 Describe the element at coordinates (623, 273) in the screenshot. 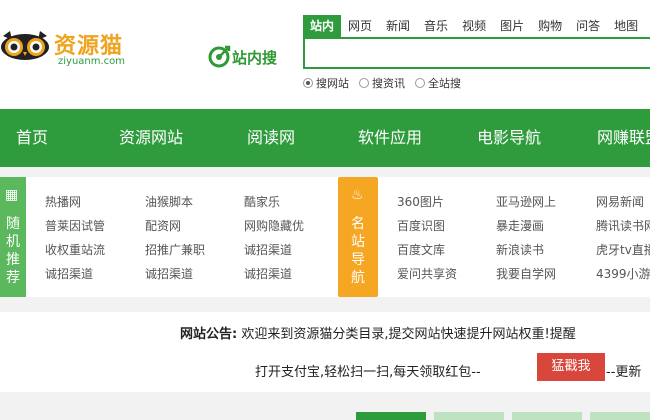

I see `famous-site-link: 4399小游` at that location.